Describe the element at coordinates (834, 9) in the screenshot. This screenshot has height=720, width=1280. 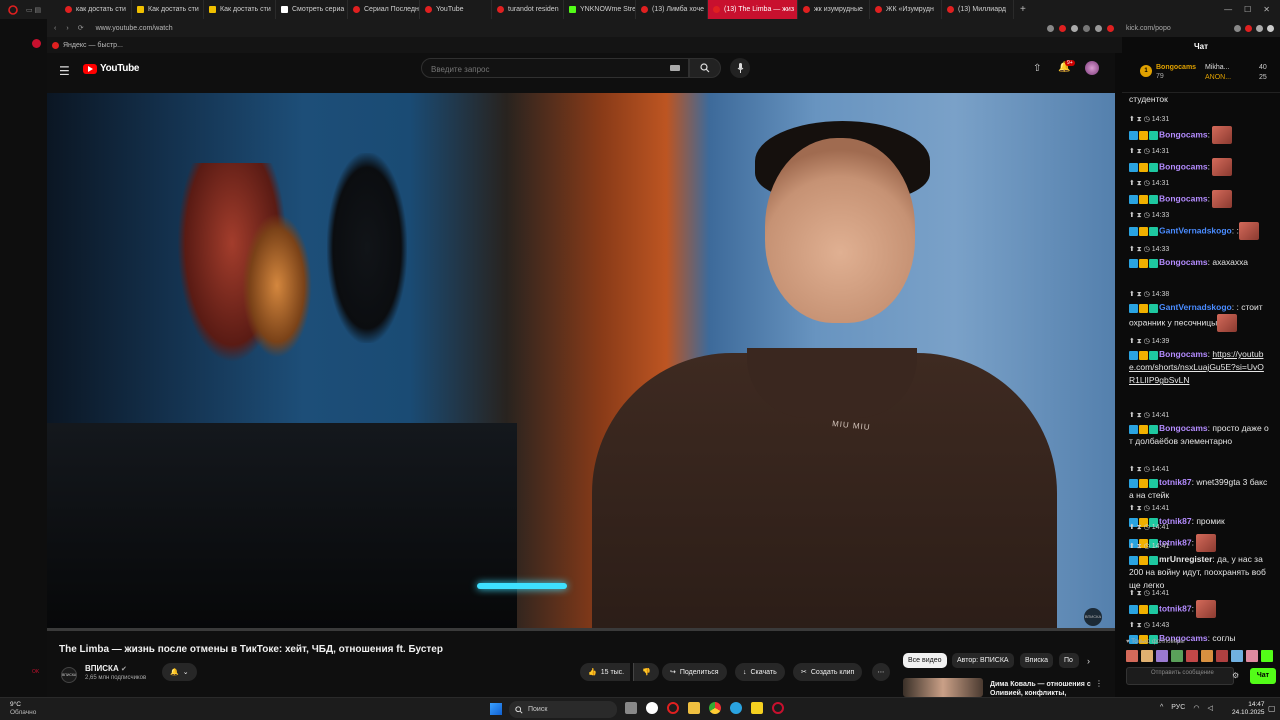
I see `browser-tab: жк изумрудные` at that location.